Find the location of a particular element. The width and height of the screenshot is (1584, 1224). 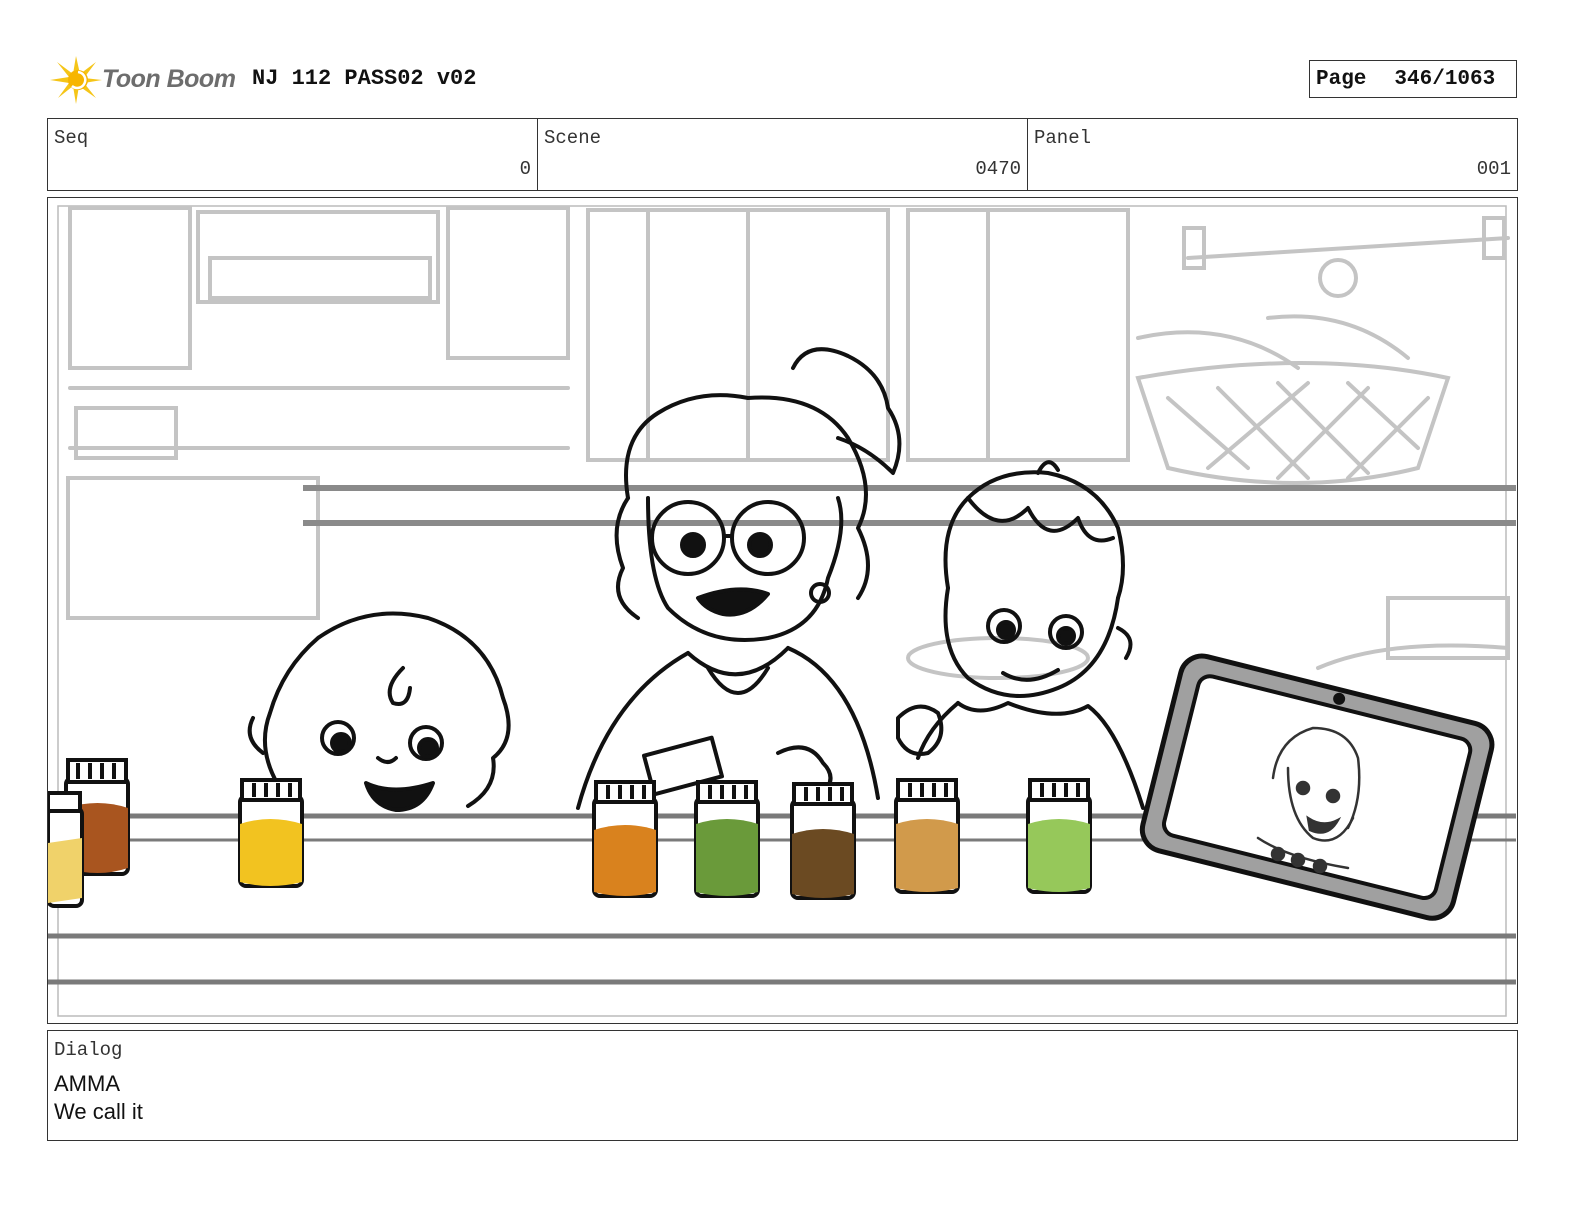

scene-cell: Scene 0470 is located at coordinates (783, 154).